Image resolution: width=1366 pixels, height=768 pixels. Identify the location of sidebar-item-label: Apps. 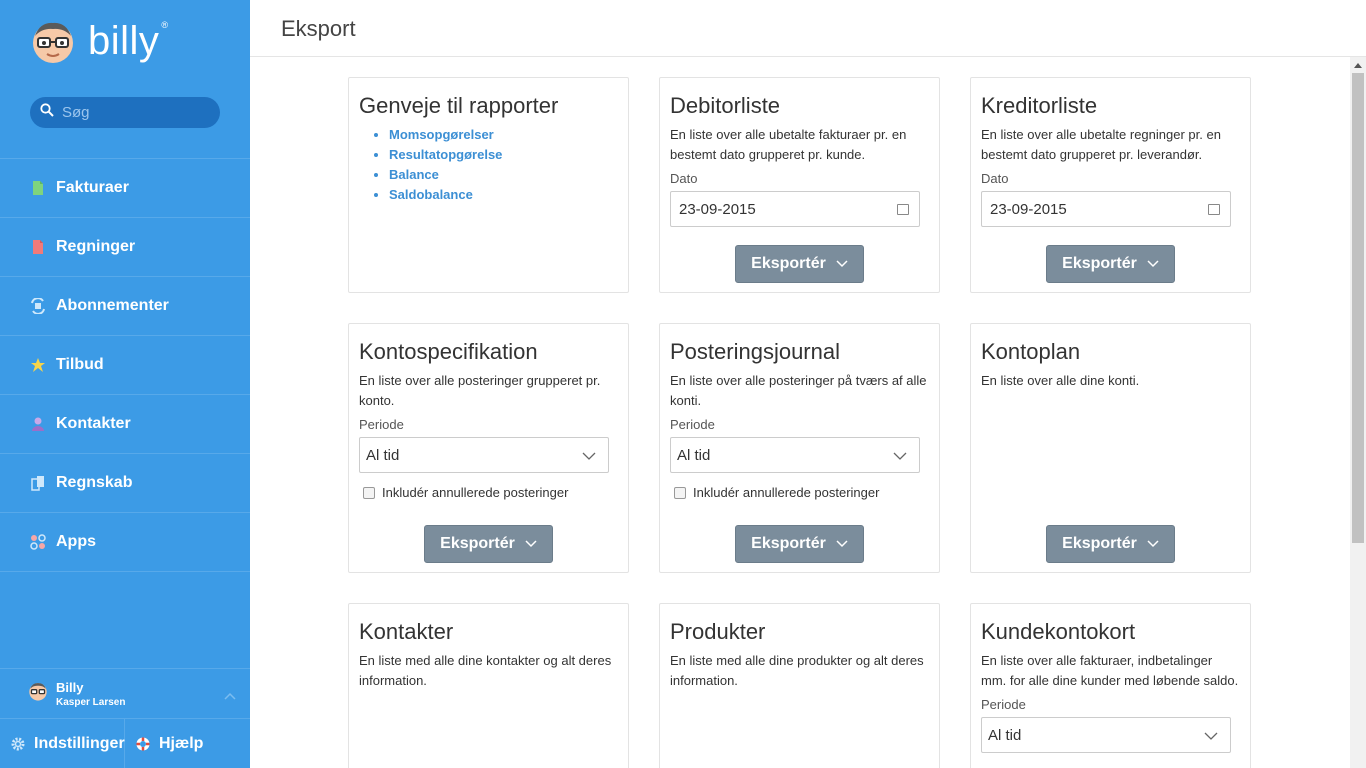
(76, 541).